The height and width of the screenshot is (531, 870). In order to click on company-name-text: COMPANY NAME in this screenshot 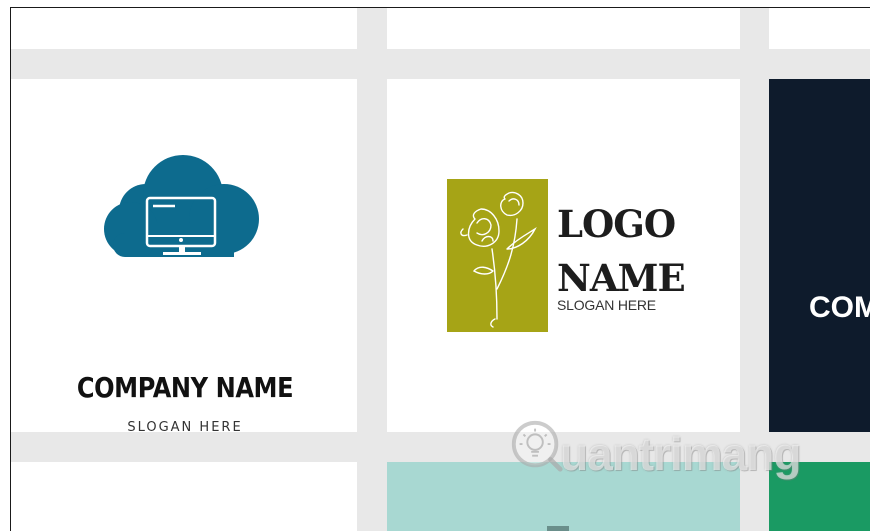, I will do `click(185, 387)`.